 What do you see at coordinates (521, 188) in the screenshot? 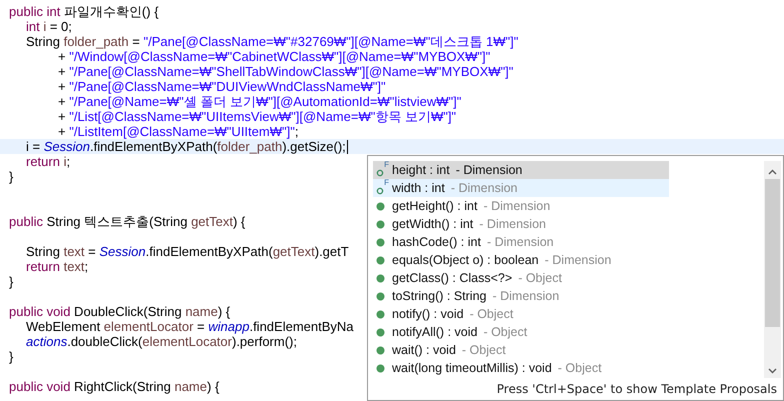
I see `proposal-item: F width : int - Dimension` at bounding box center [521, 188].